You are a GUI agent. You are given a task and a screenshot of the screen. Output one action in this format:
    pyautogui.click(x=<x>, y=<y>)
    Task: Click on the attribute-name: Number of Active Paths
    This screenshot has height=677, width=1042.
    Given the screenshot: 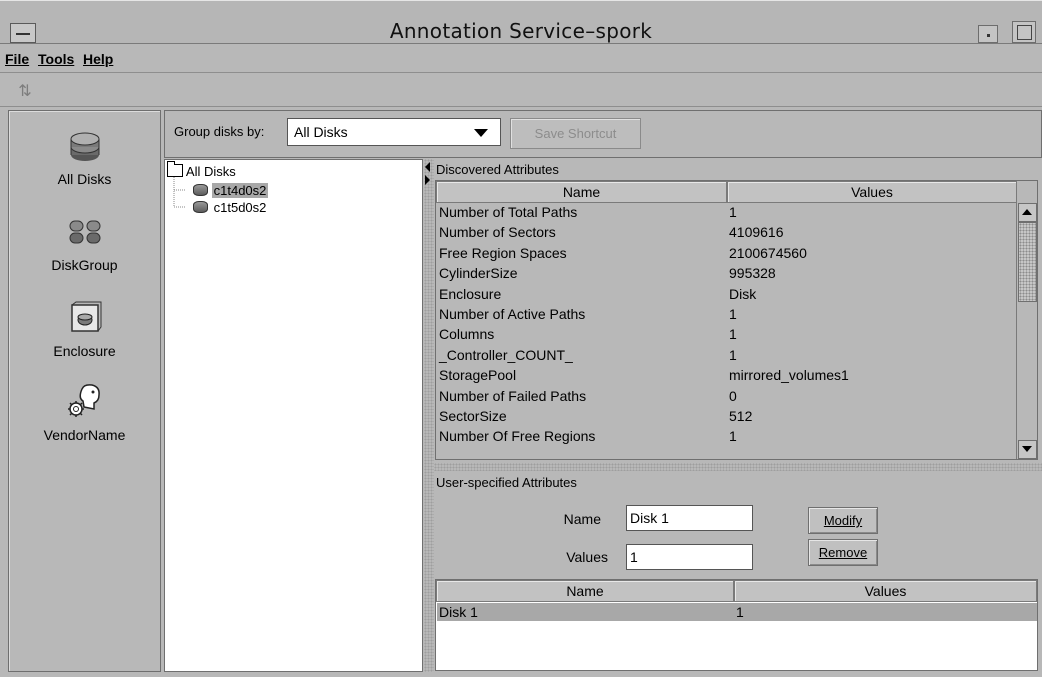 What is the action you would take?
    pyautogui.click(x=512, y=314)
    